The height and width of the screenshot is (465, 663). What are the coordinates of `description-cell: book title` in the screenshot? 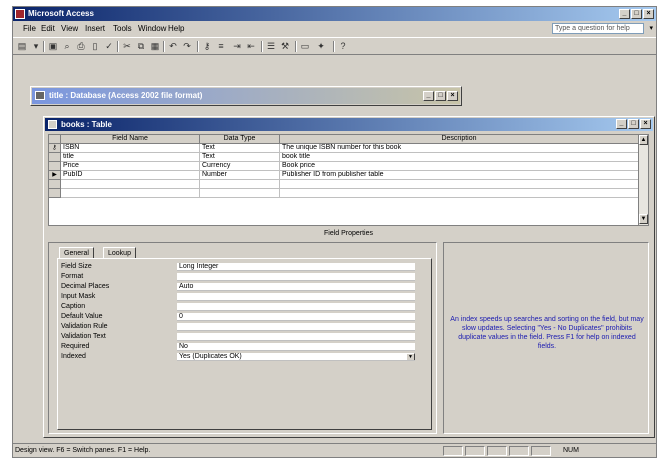 It's located at (459, 157).